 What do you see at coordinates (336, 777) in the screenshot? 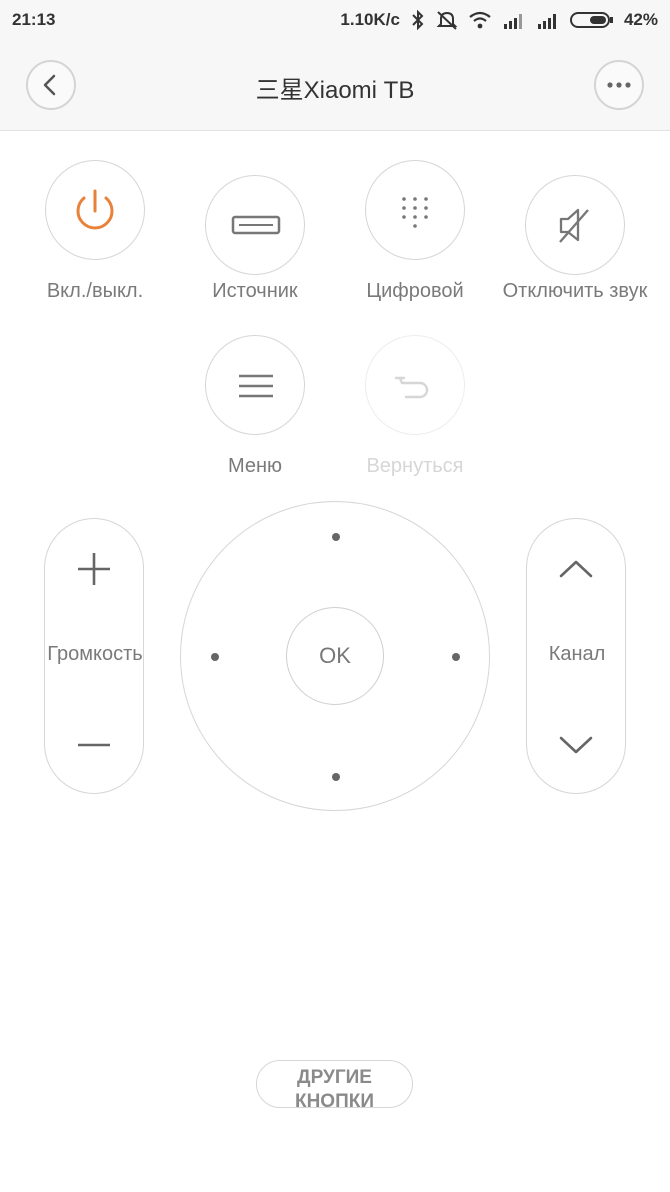
I see `dpad-down-button` at bounding box center [336, 777].